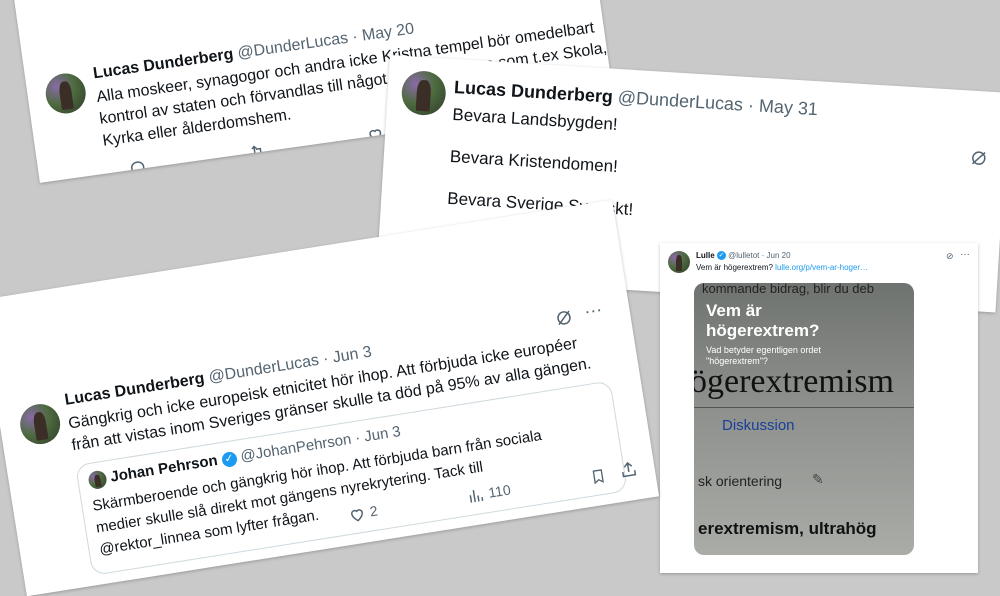 This screenshot has width=1000, height=596. I want to click on preview-snippet: kommande bidrag, blir du deb, so click(788, 289).